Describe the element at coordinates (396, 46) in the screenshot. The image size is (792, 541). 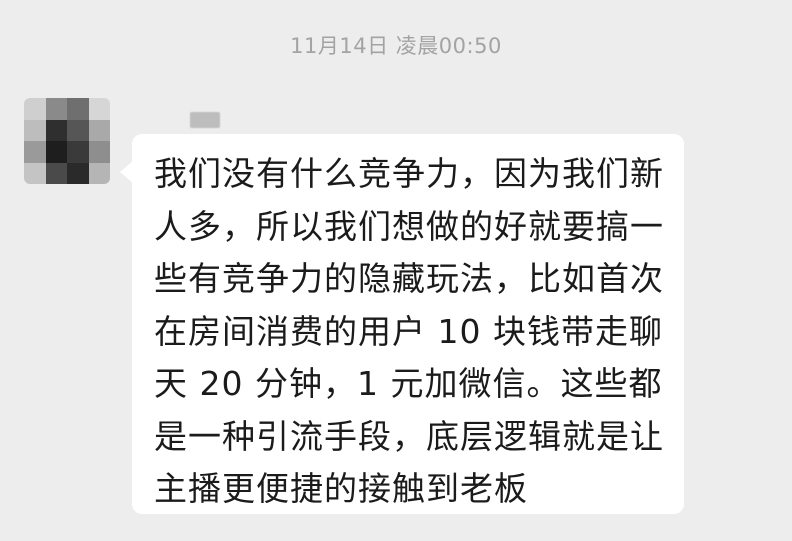
I see `message-timestamp: 11月14日 凌晨00:50` at that location.